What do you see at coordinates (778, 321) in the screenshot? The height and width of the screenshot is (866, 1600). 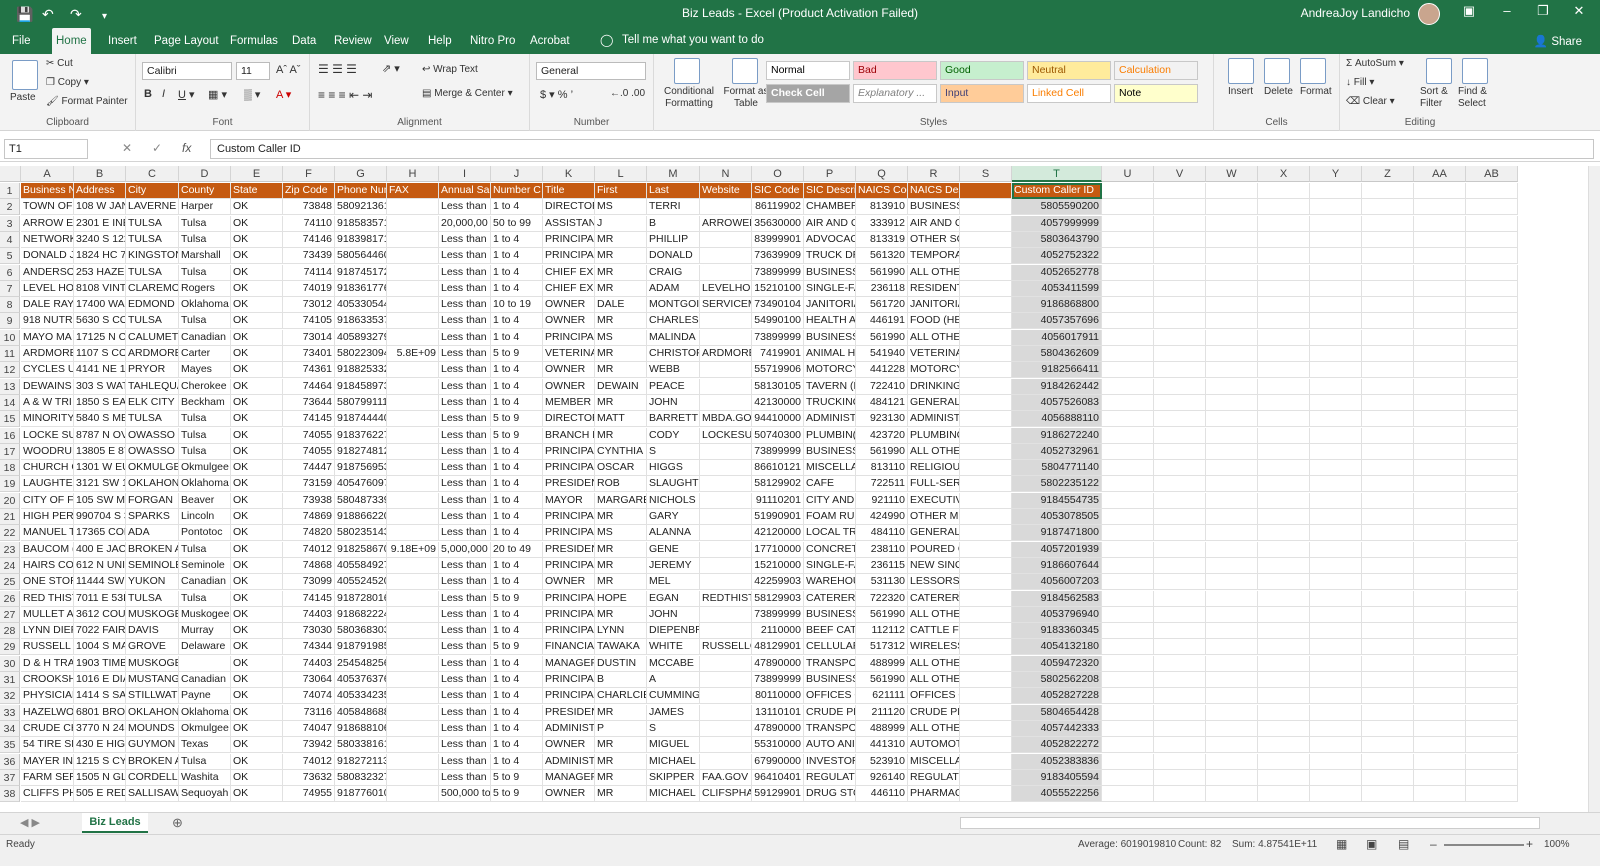 I see `table-cell: 54990100` at bounding box center [778, 321].